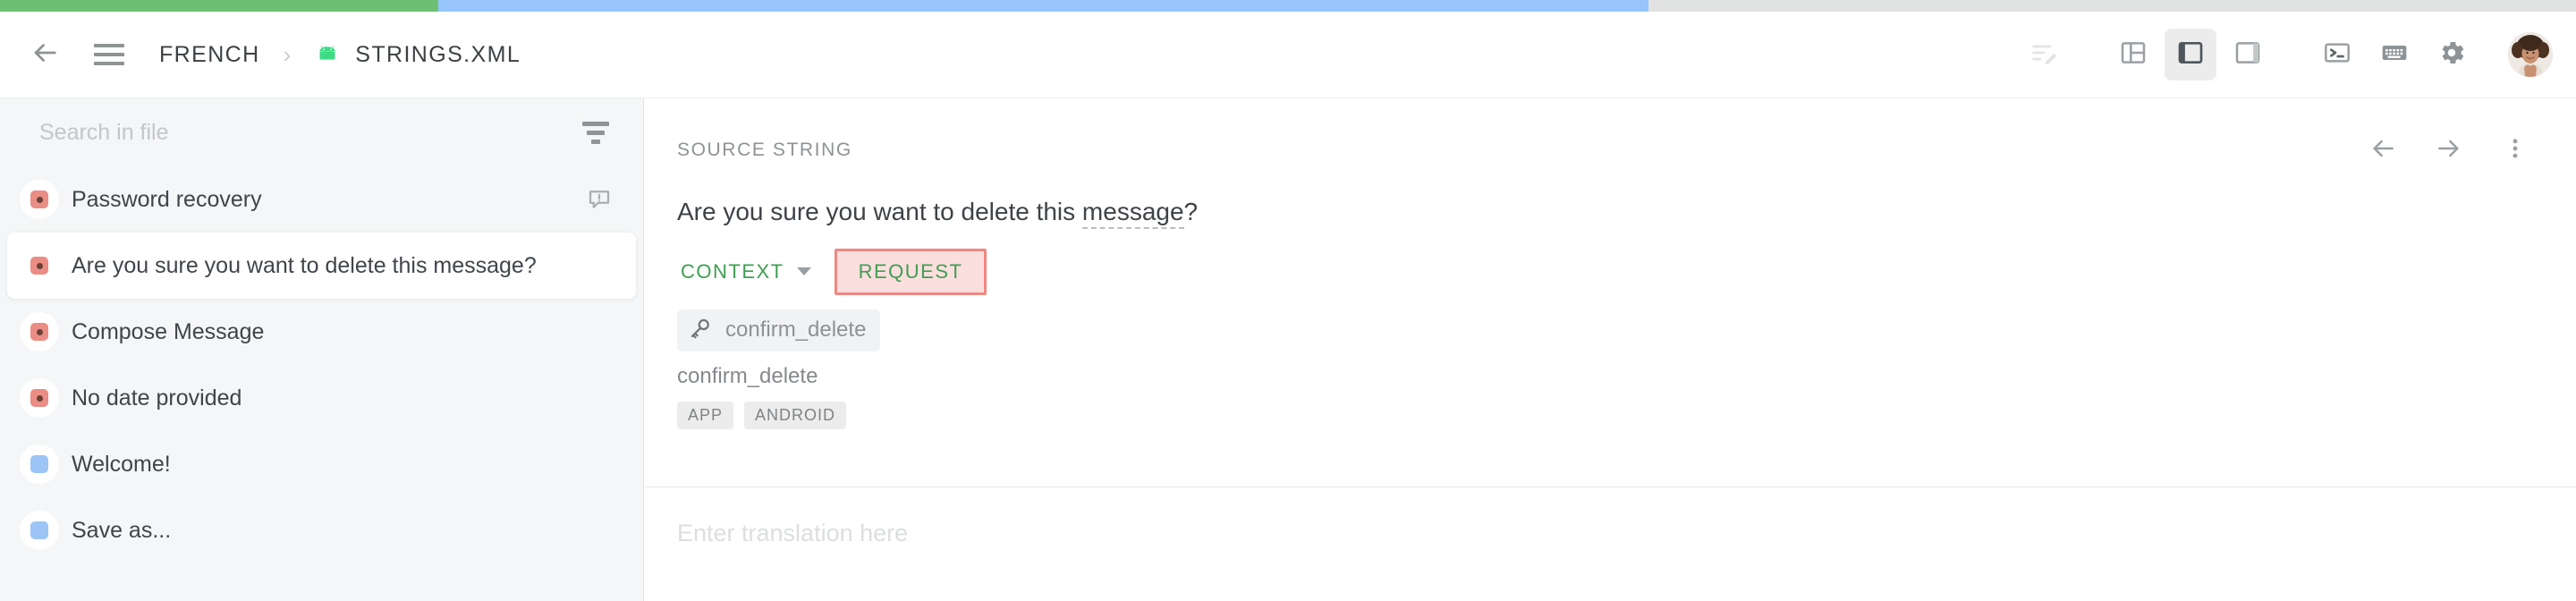  I want to click on next-string-button, so click(2449, 150).